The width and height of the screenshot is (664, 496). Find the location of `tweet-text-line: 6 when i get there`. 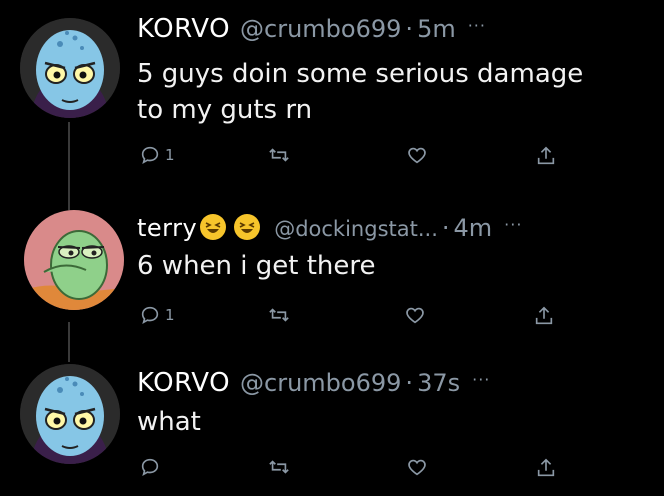

tweet-text-line: 6 when i get there is located at coordinates (256, 266).